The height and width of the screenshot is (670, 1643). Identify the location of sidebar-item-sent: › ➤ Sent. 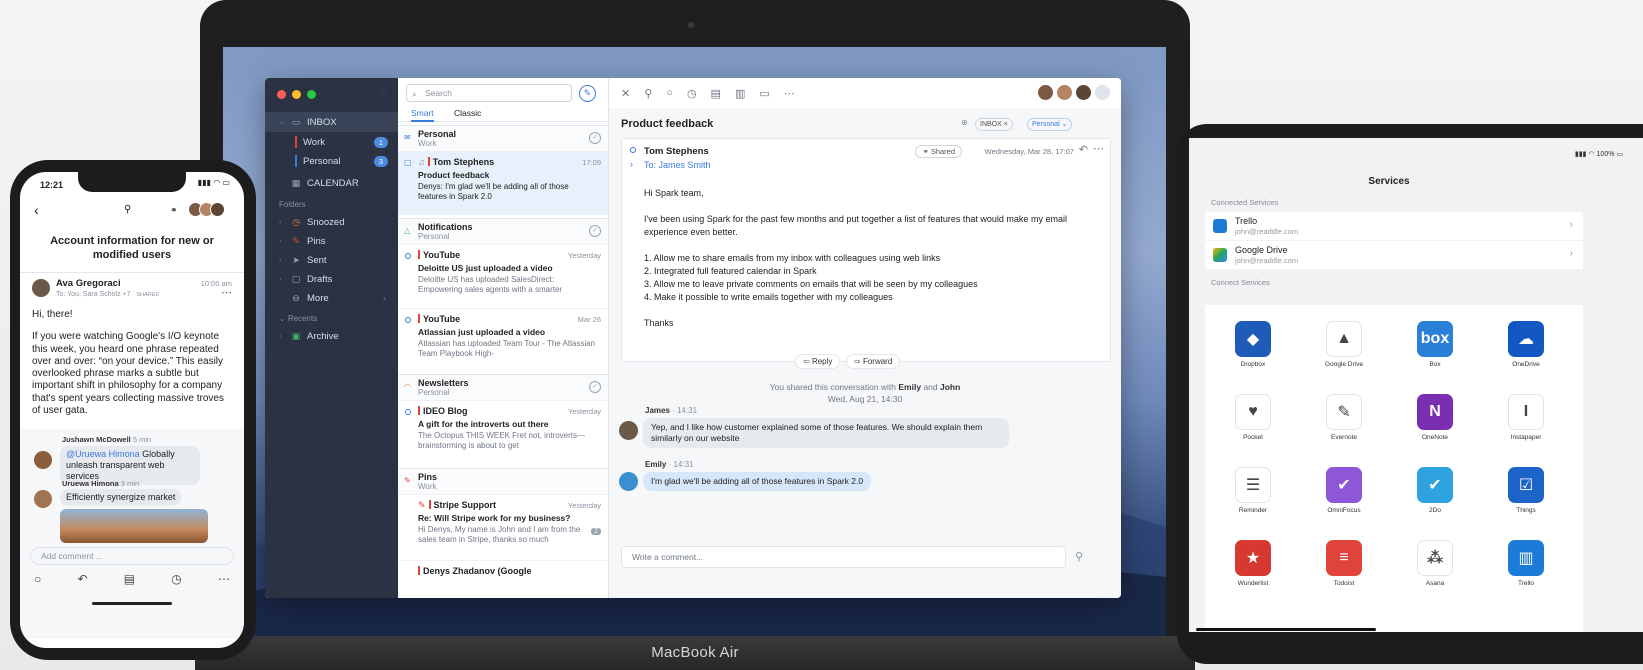
(331, 260).